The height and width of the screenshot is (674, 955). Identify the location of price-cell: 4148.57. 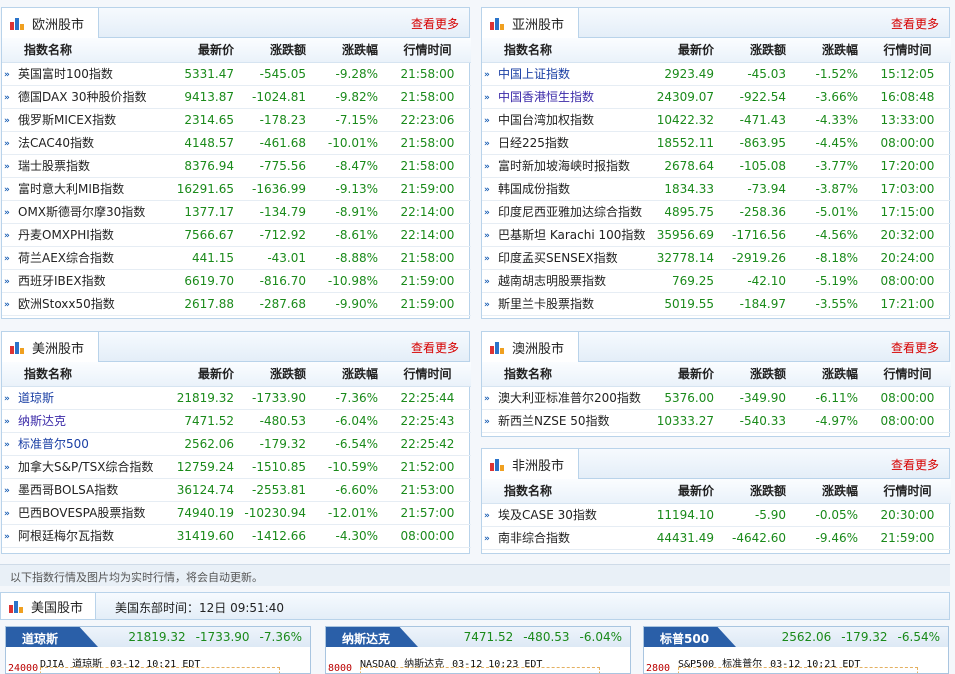
(206, 143).